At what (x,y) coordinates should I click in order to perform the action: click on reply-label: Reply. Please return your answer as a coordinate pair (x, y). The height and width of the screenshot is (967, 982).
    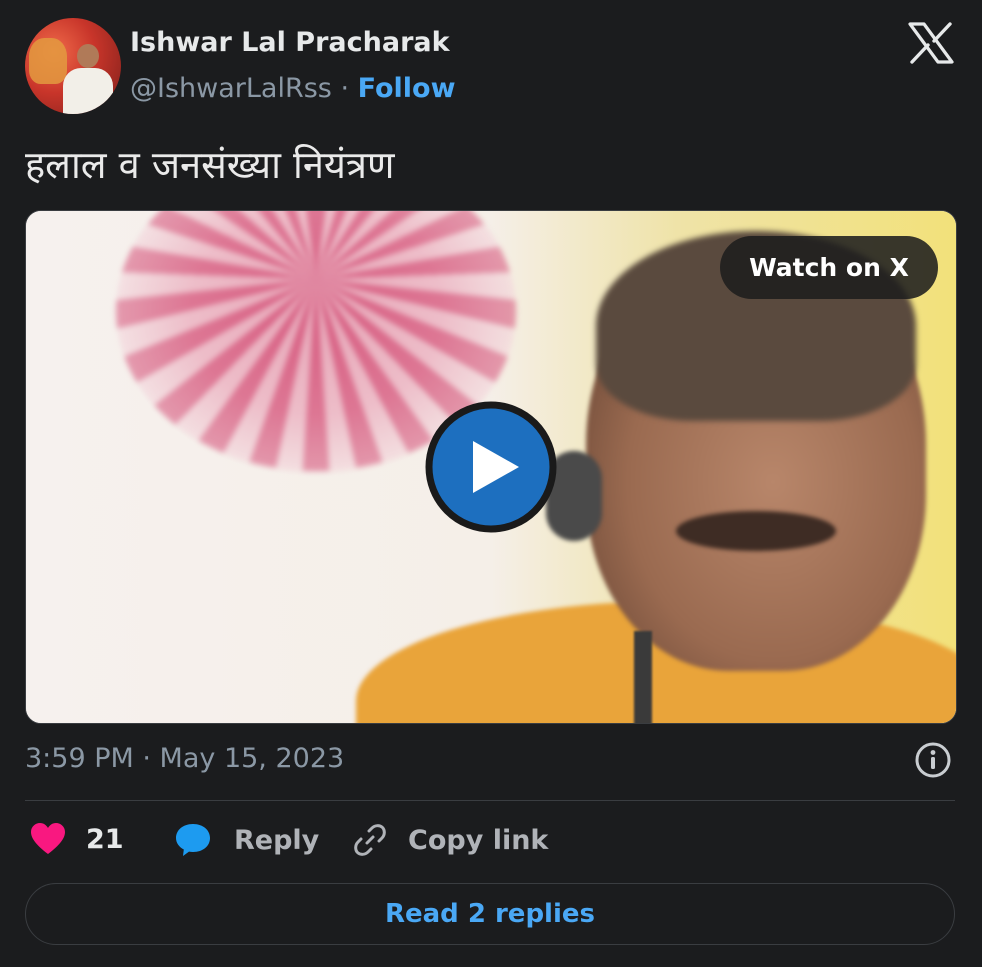
    Looking at the image, I should click on (277, 840).